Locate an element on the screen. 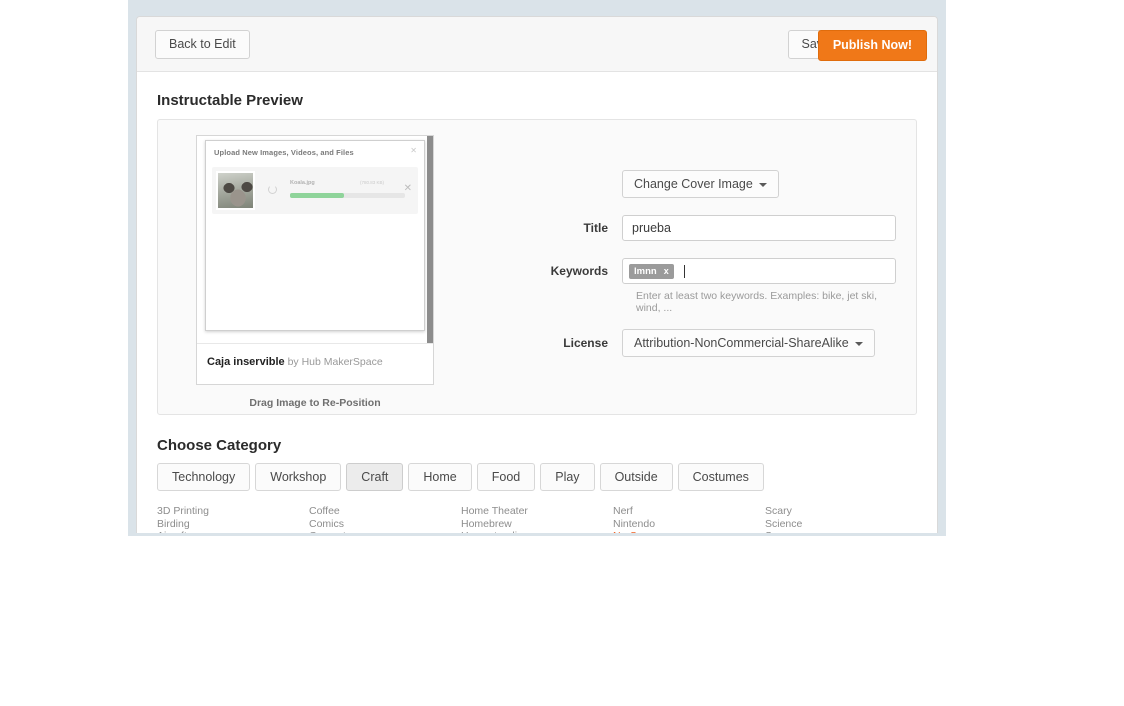  license-dropdown: Attribution-NonCommercial-ShareAlike is located at coordinates (748, 343).